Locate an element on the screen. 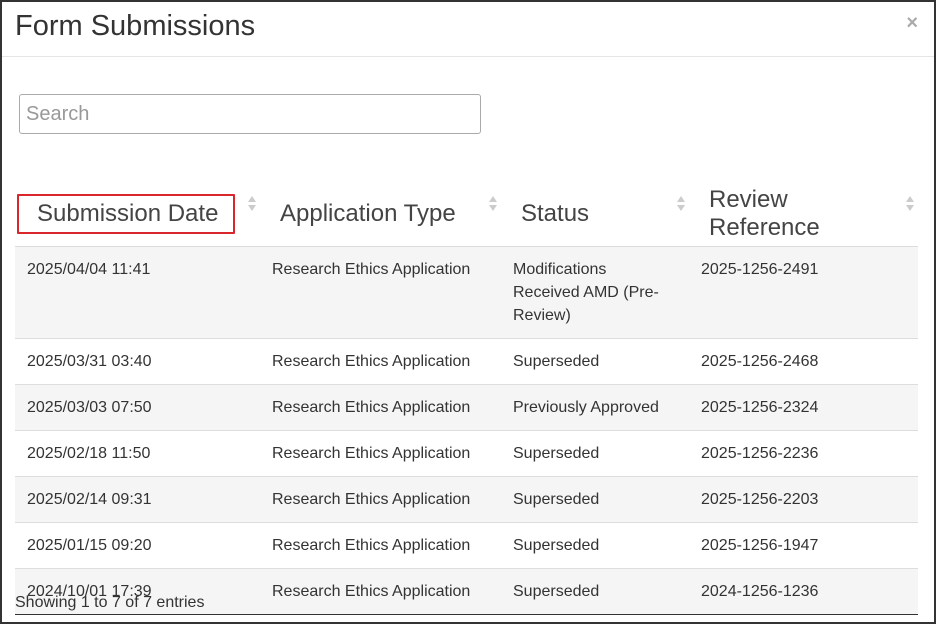  cell-review-reference: 2025-1256-2203 is located at coordinates (803, 499).